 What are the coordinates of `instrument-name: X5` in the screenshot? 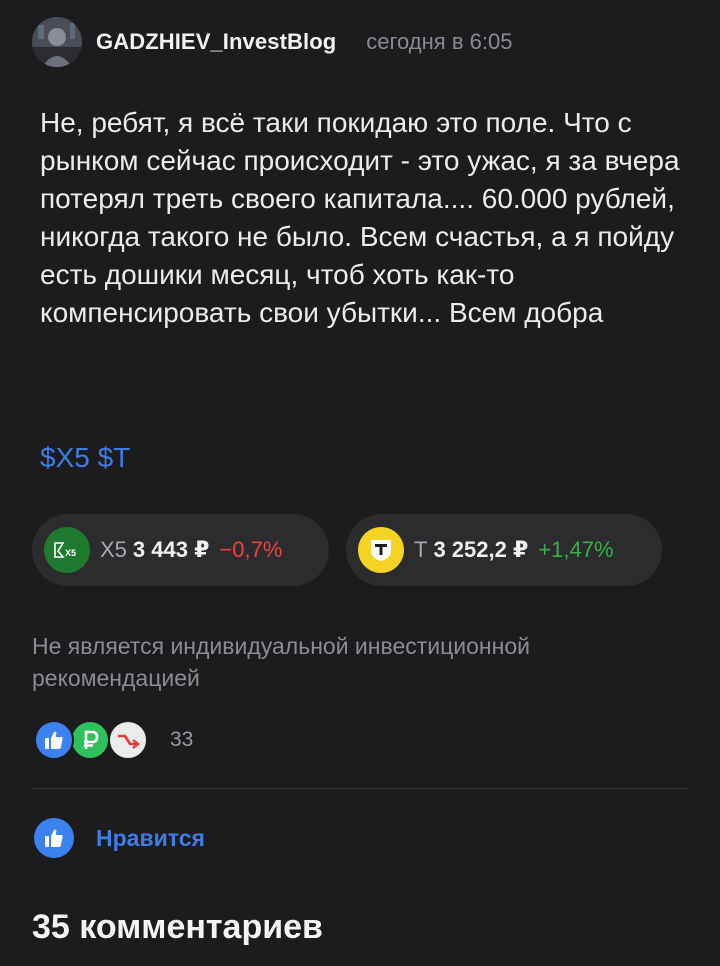 It's located at (113, 549).